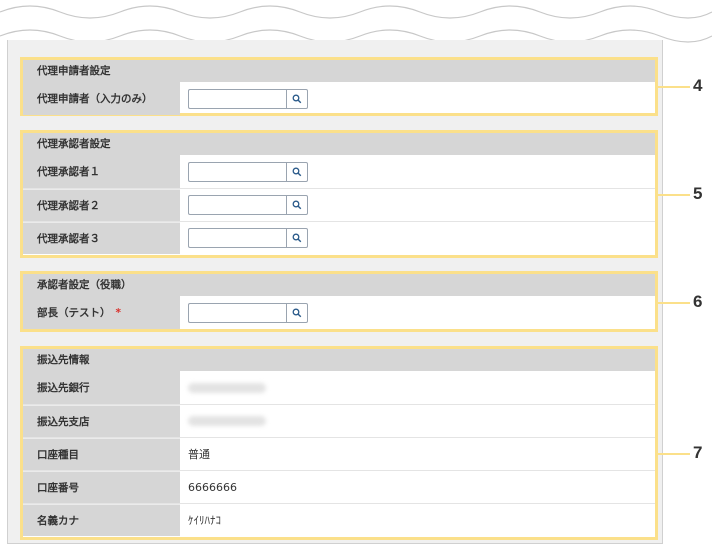  I want to click on info-row: 振込先銀行, so click(339, 387).